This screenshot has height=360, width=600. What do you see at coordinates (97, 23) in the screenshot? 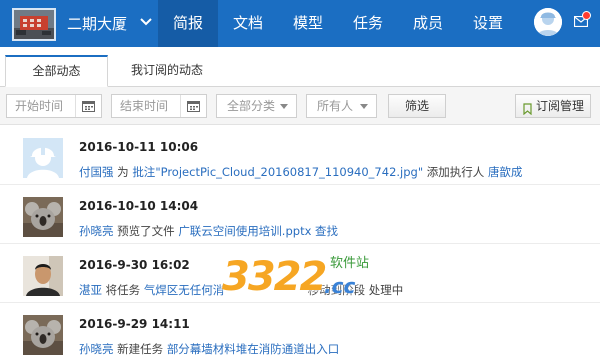
I see `project-name: 二期大厦` at bounding box center [97, 23].